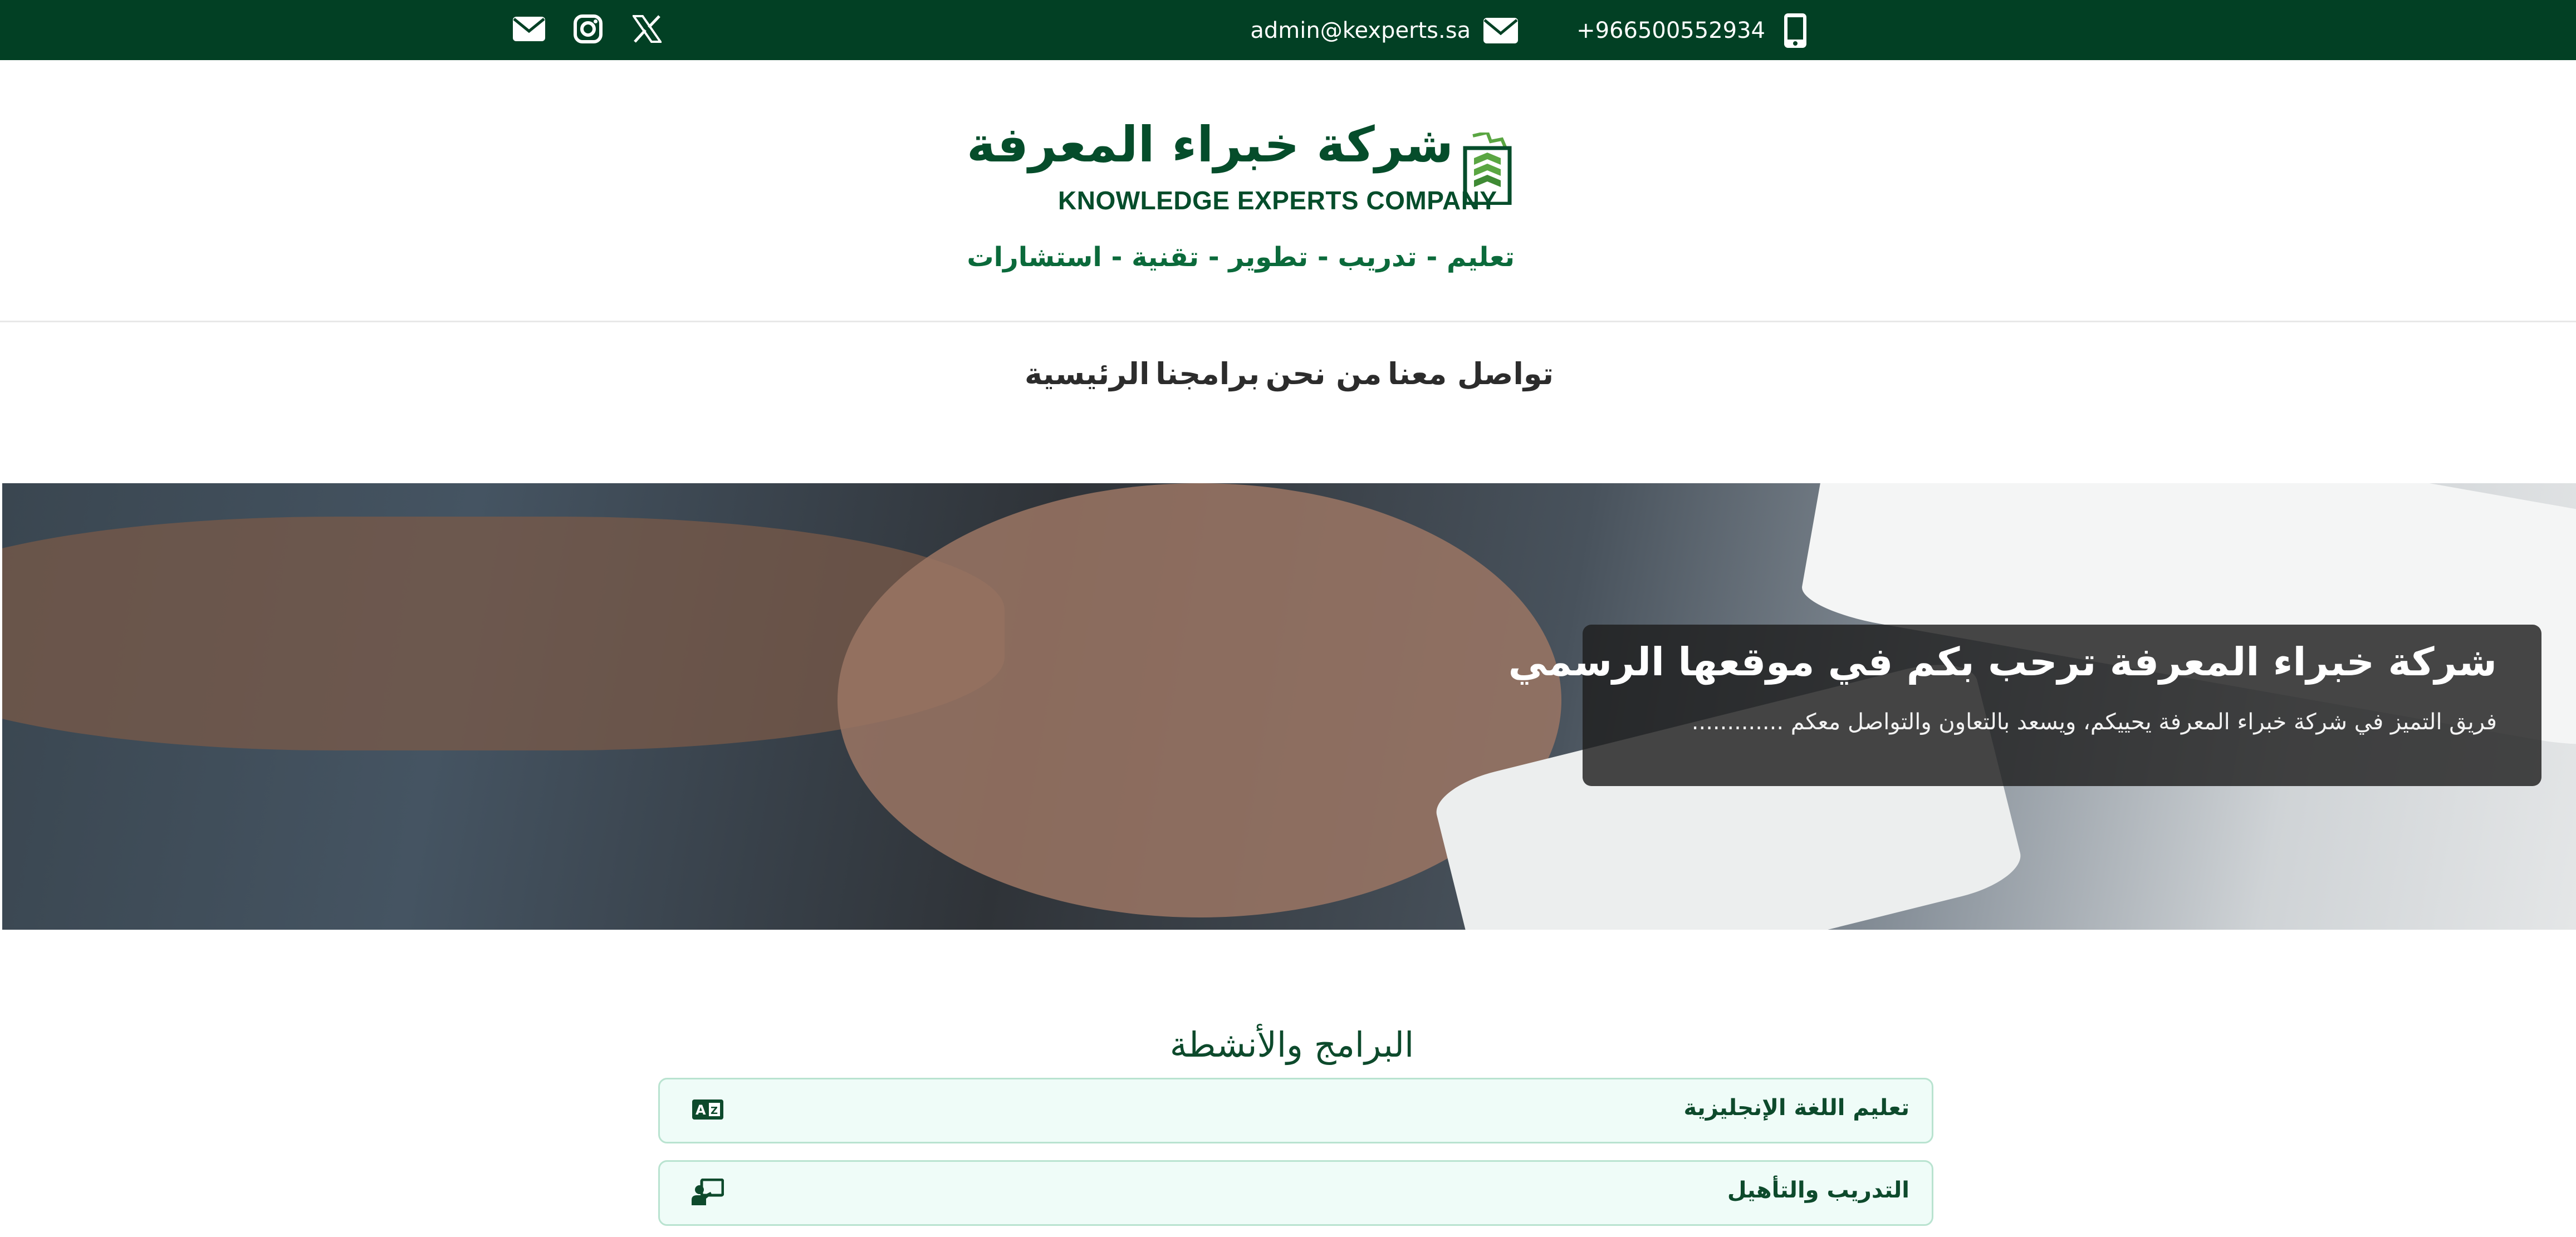  Describe the element at coordinates (1487, 168) in the screenshot. I see `company-logo-icon` at that location.